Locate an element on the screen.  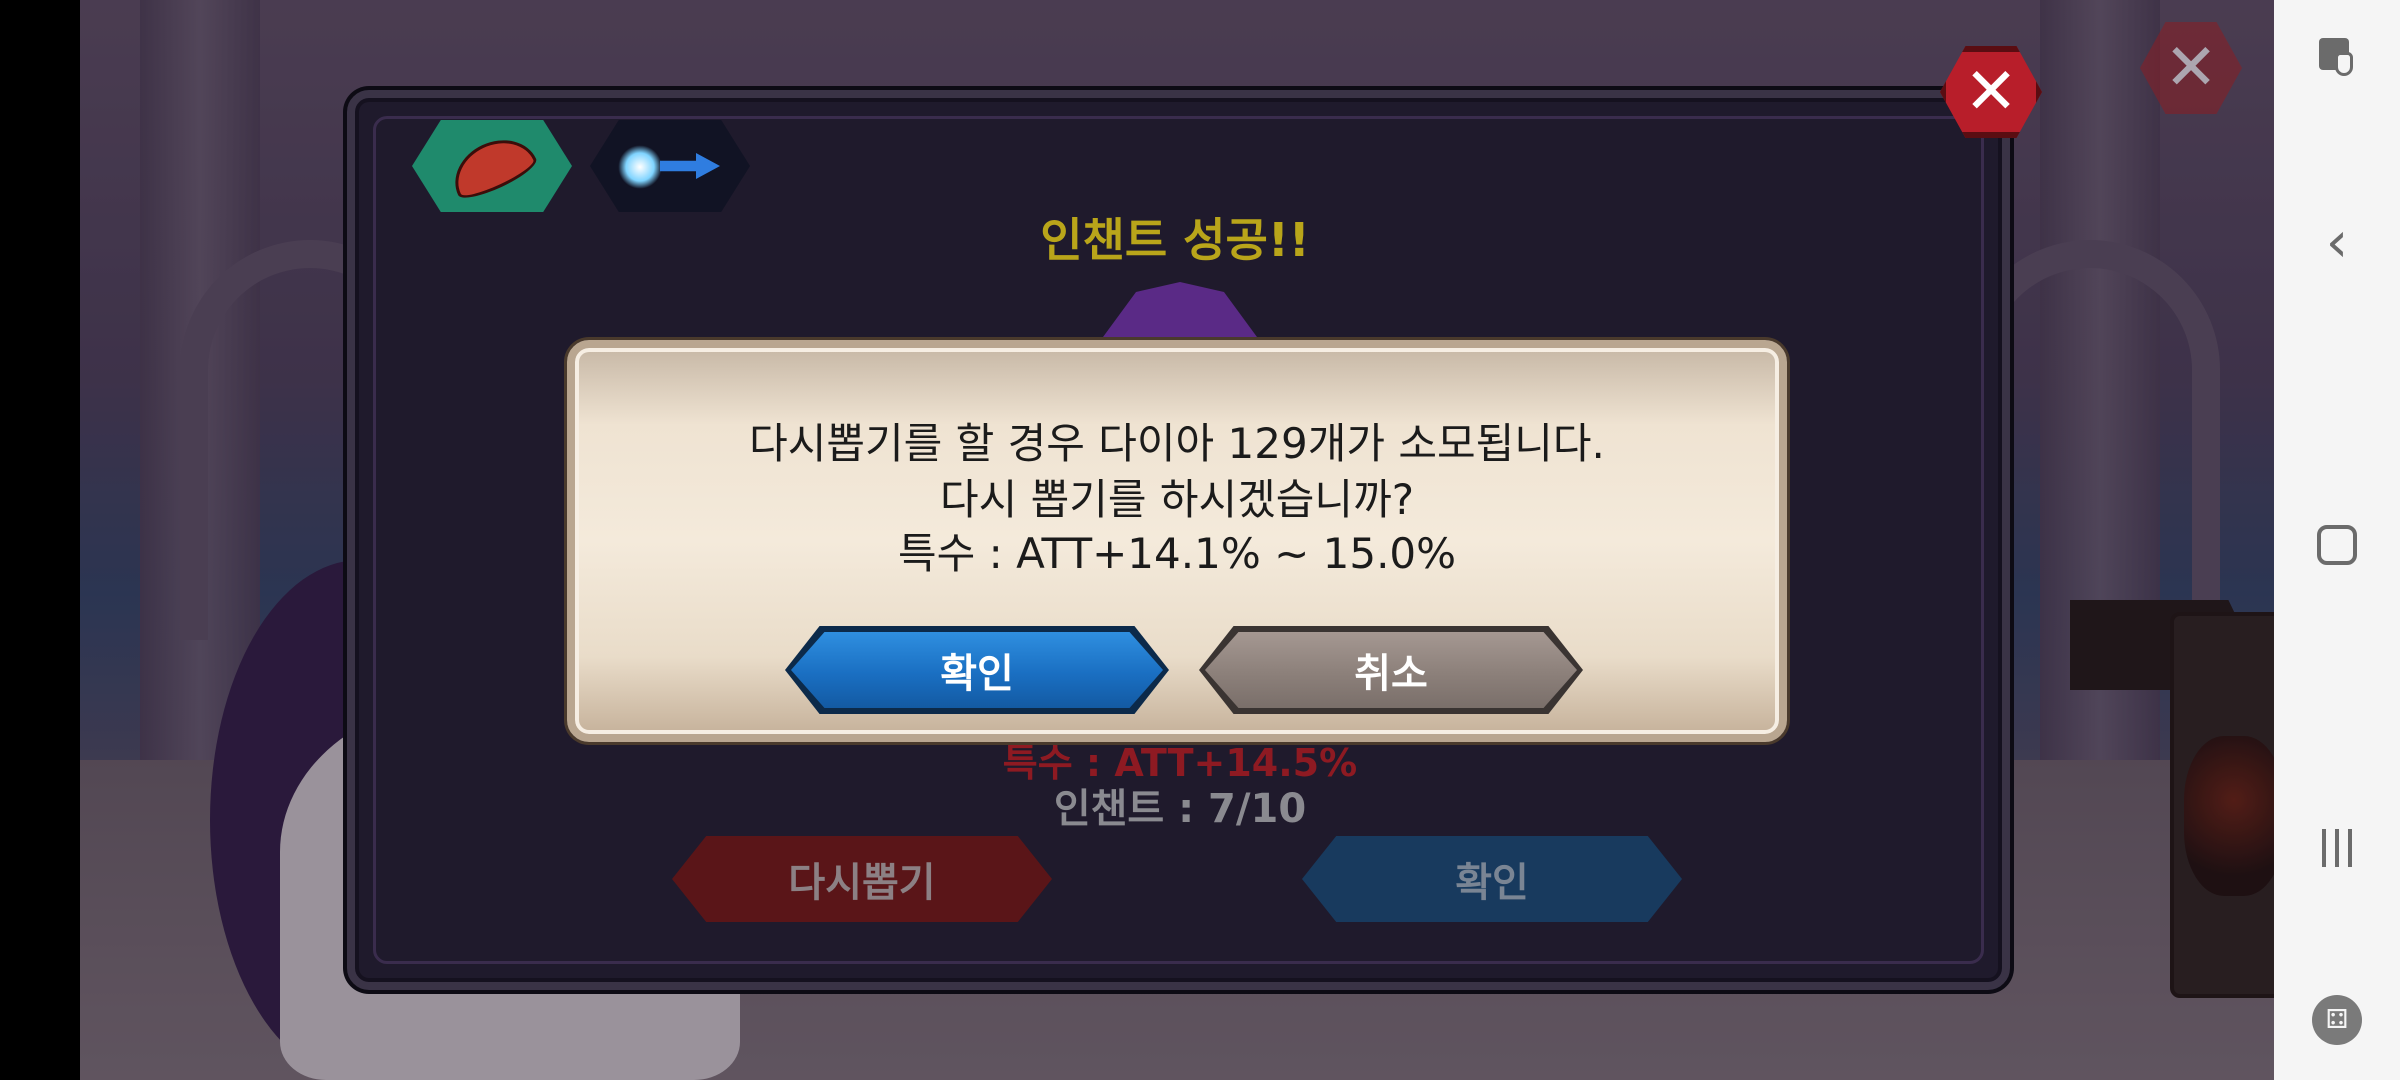
dialog-ok-label: 확인 is located at coordinates (977, 670).